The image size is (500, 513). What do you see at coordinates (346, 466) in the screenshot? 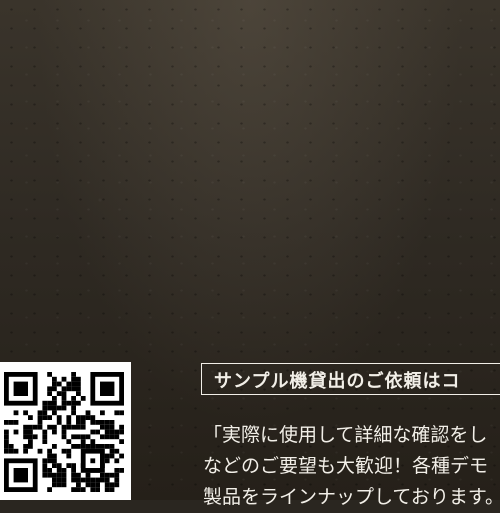
I see `description-line-2: などのご要望も大歓迎！各種デモ` at bounding box center [346, 466].